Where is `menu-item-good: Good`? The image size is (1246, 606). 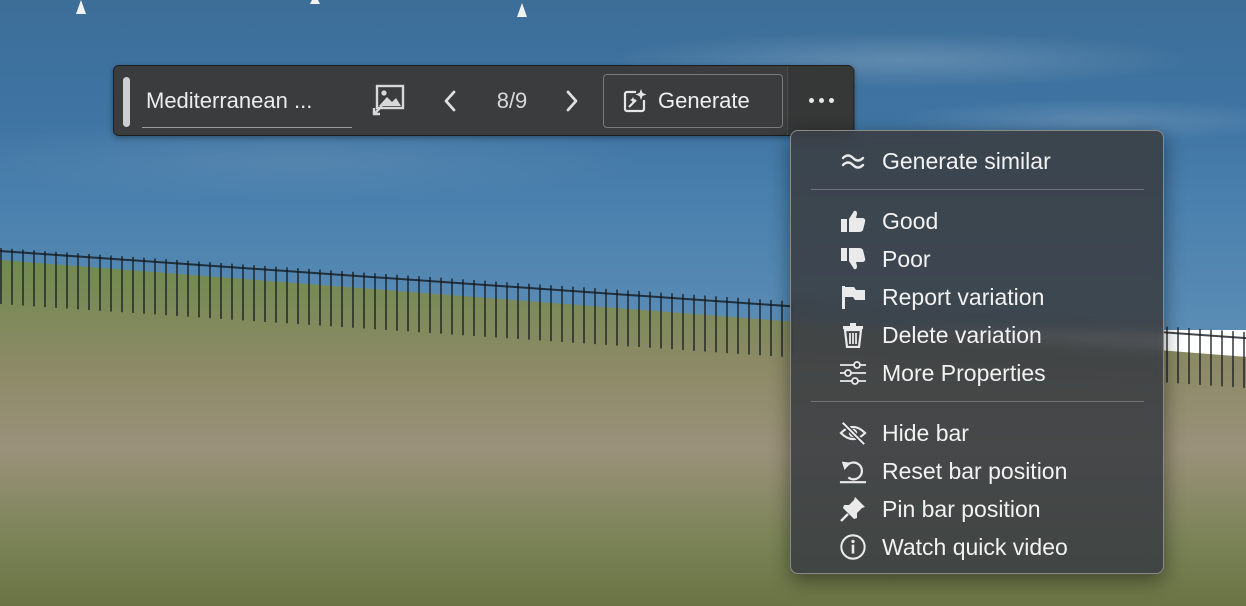 menu-item-good: Good is located at coordinates (999, 221).